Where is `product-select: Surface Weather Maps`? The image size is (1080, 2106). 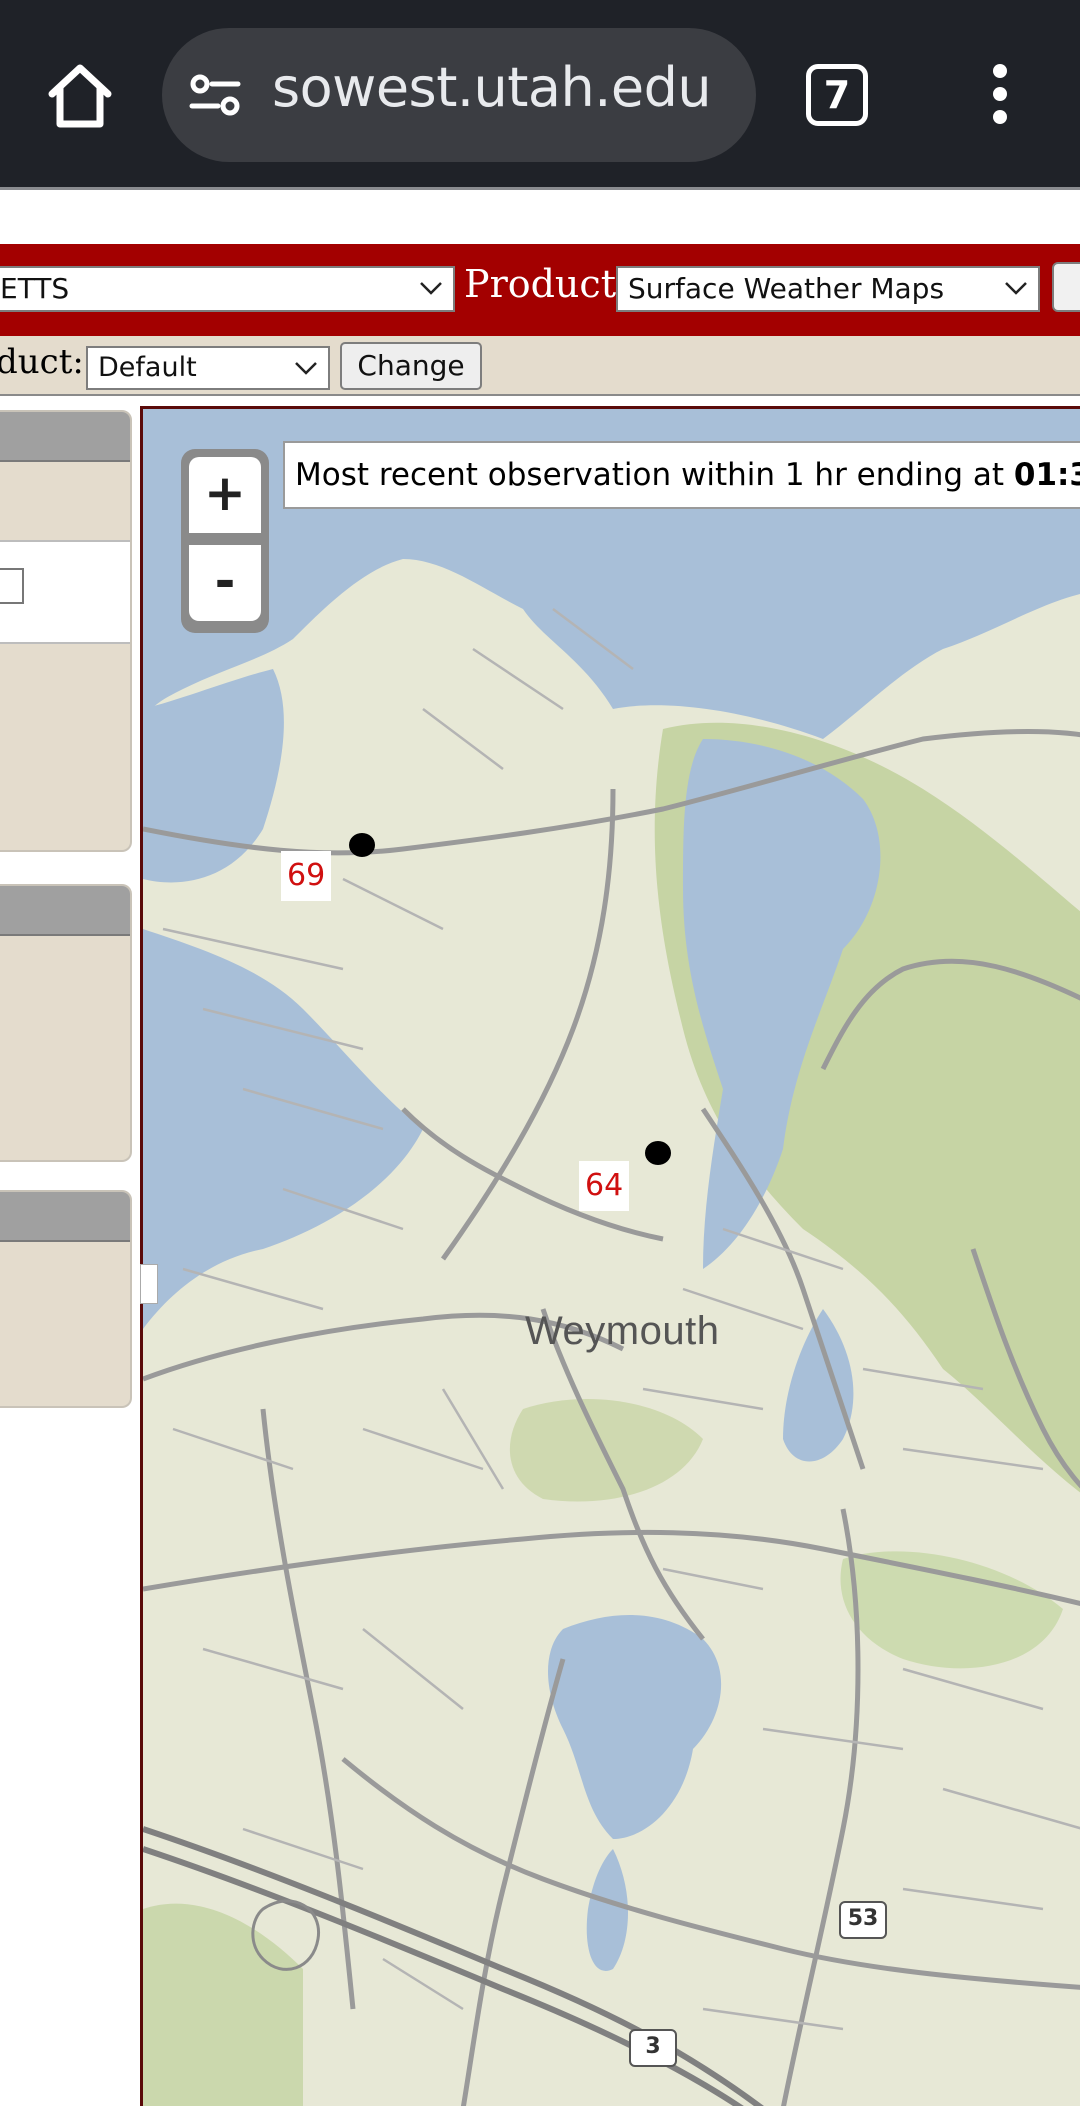 product-select: Surface Weather Maps is located at coordinates (828, 289).